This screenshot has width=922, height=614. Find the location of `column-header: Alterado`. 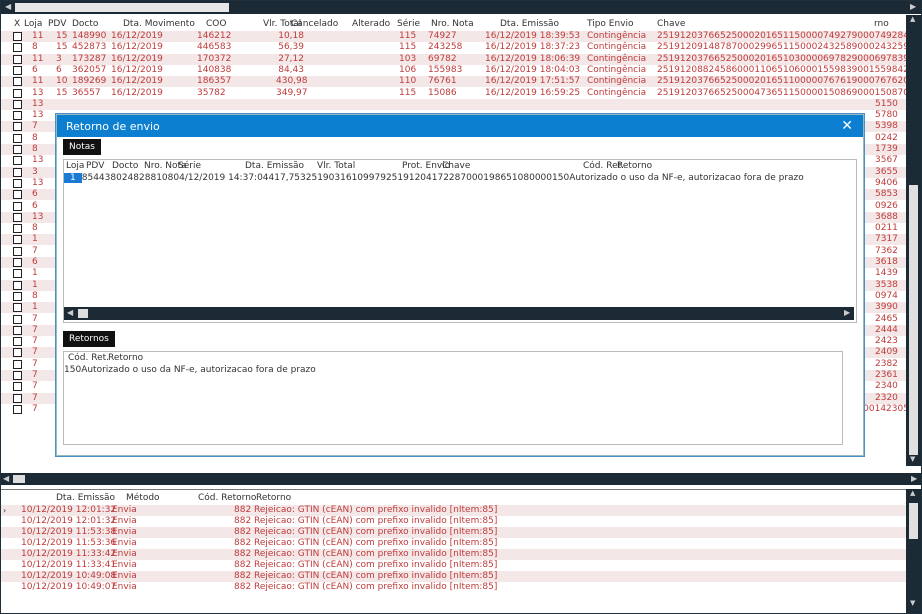

column-header: Alterado is located at coordinates (371, 24).